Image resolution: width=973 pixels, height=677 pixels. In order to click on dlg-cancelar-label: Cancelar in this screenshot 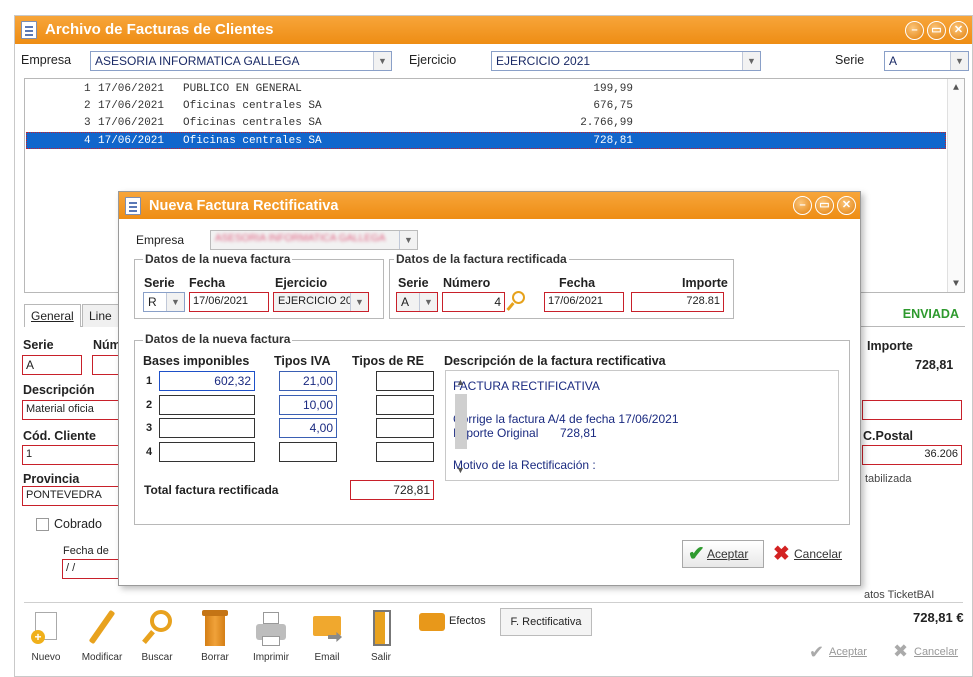, I will do `click(818, 554)`.